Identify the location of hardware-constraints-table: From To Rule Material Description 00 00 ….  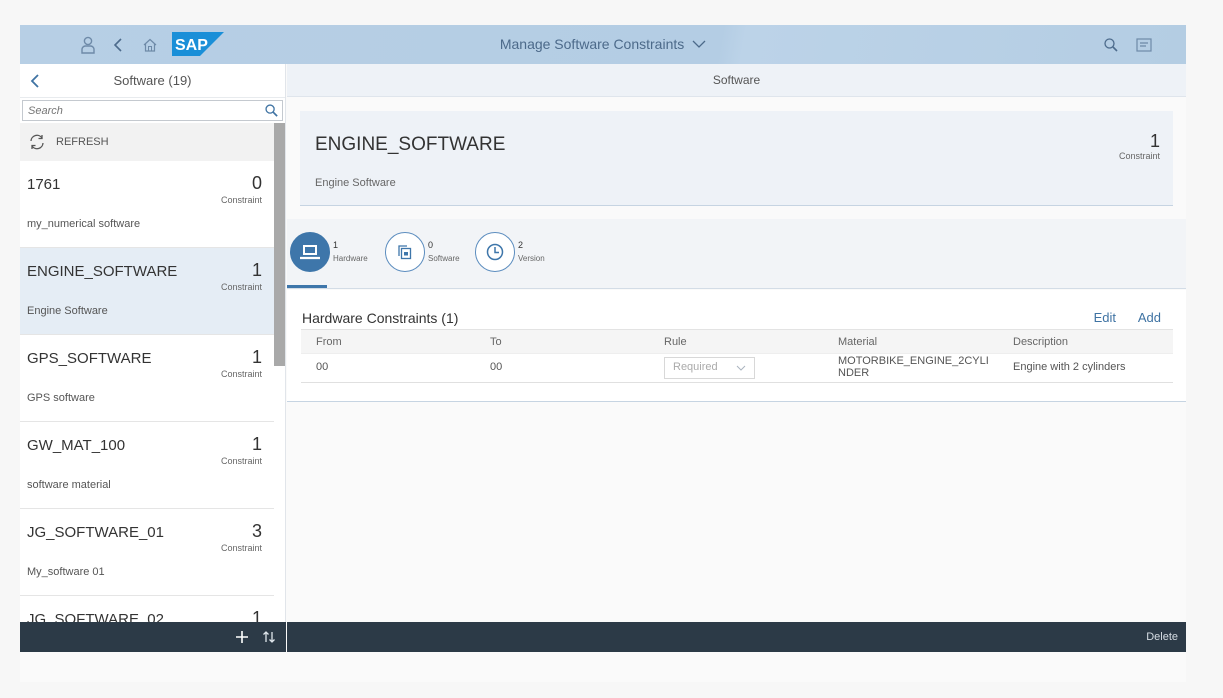
(737, 356).